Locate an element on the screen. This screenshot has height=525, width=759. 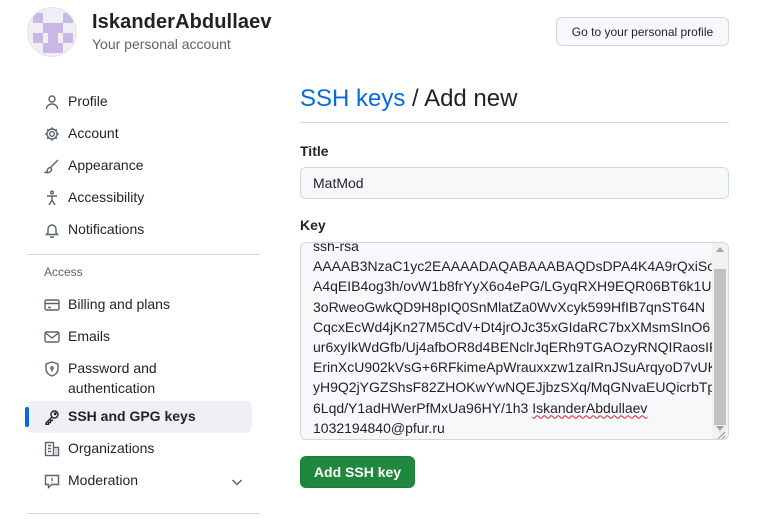
sidebar-item-label: Appearance is located at coordinates (106, 165).